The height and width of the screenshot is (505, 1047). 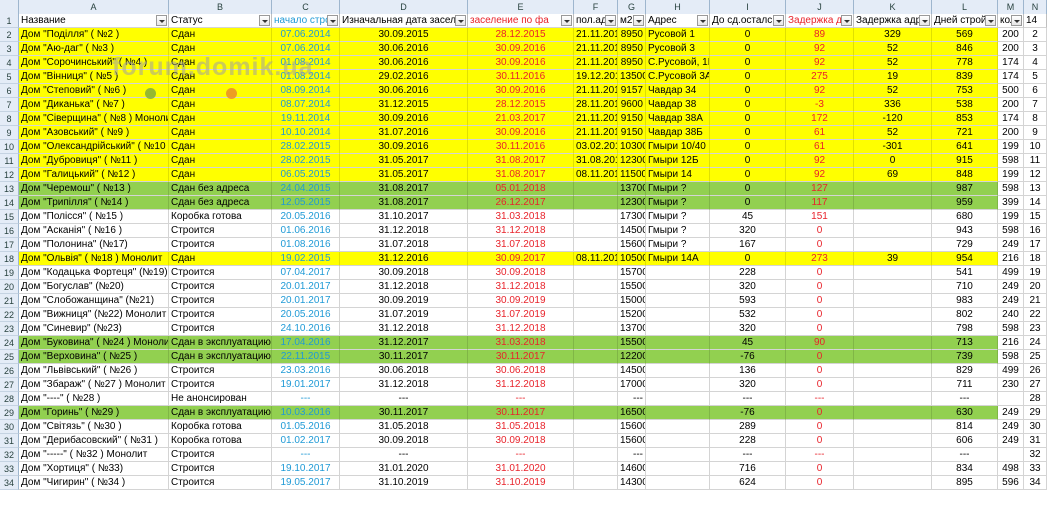 What do you see at coordinates (9, 371) in the screenshot?
I see `row-number: 26` at bounding box center [9, 371].